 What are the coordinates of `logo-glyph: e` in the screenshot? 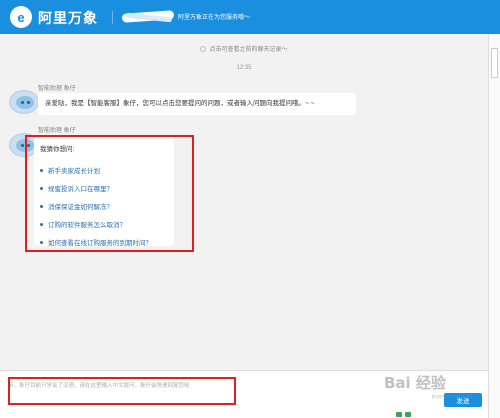 It's located at (21, 17).